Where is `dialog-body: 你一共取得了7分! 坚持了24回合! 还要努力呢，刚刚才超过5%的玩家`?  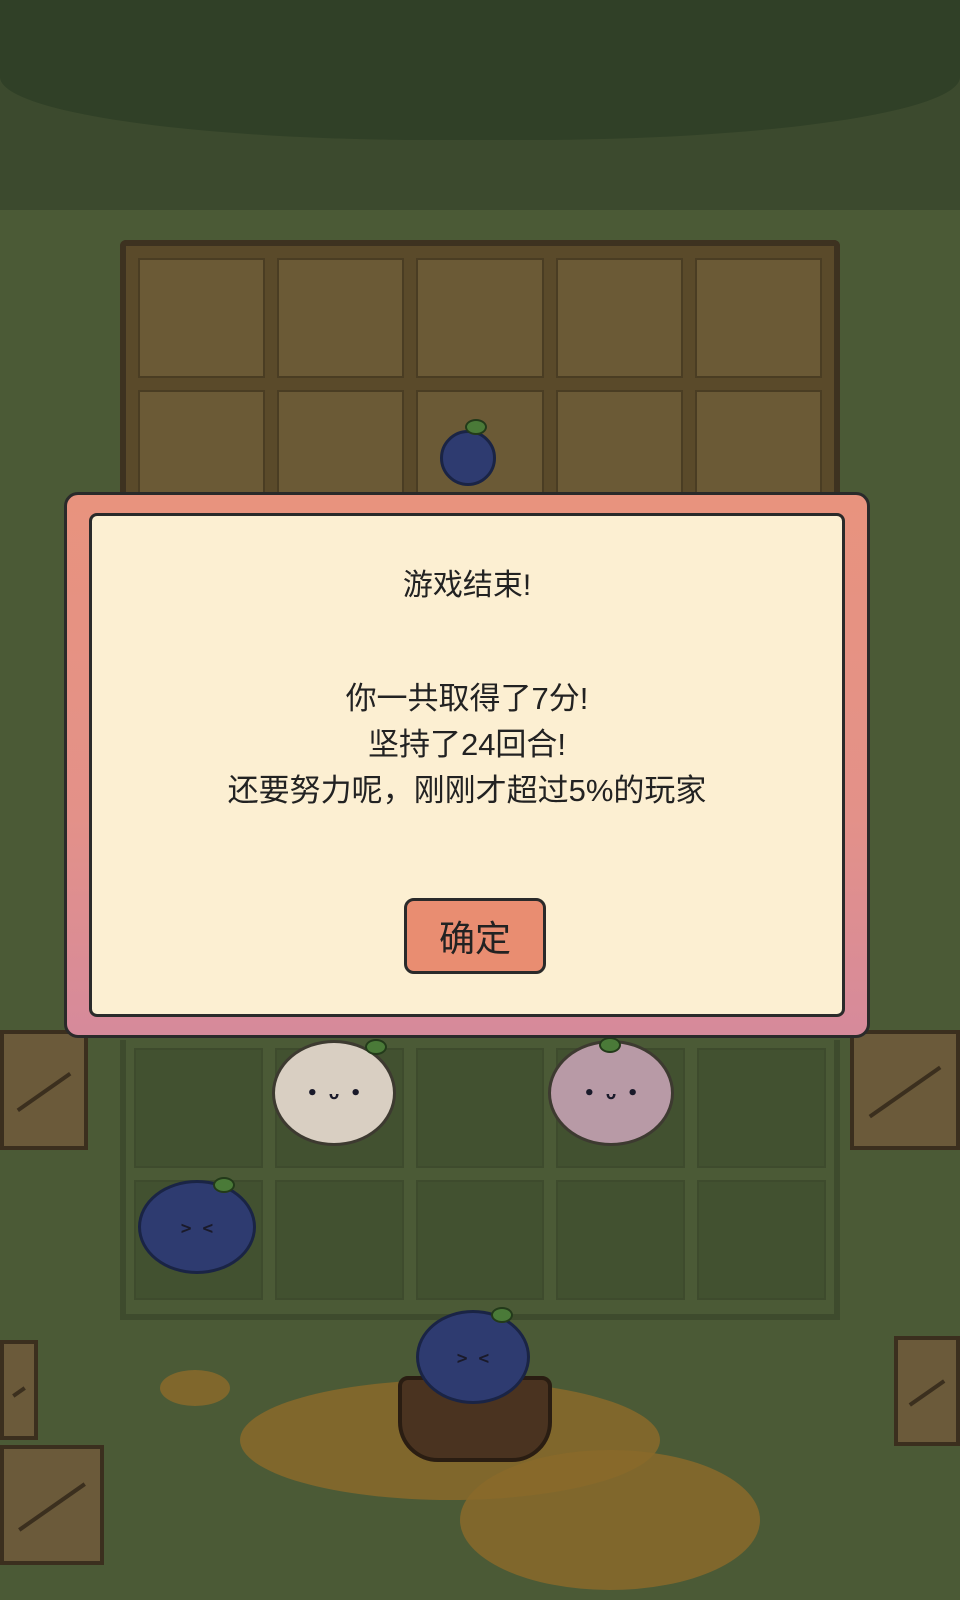
dialog-body: 你一共取得了7分! 坚持了24回合! 还要努力呢，刚刚才超过5%的玩家 is located at coordinates (467, 745).